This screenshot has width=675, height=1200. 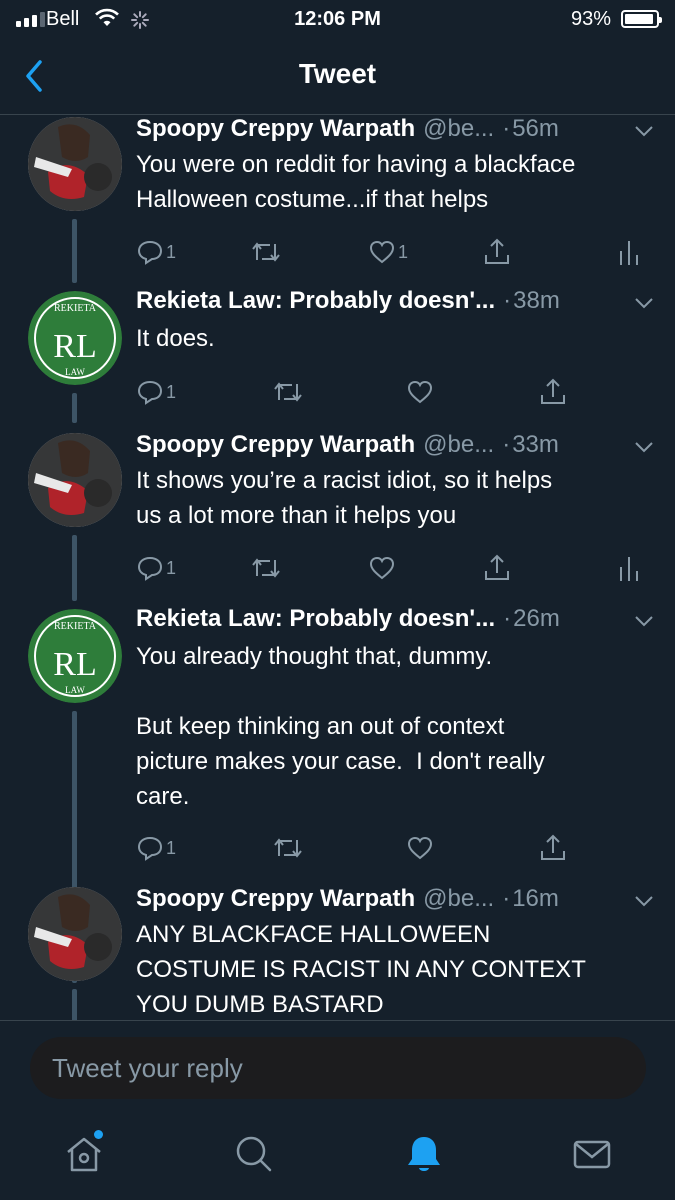 I want to click on tweet-timestamp: 56m, so click(x=535, y=128).